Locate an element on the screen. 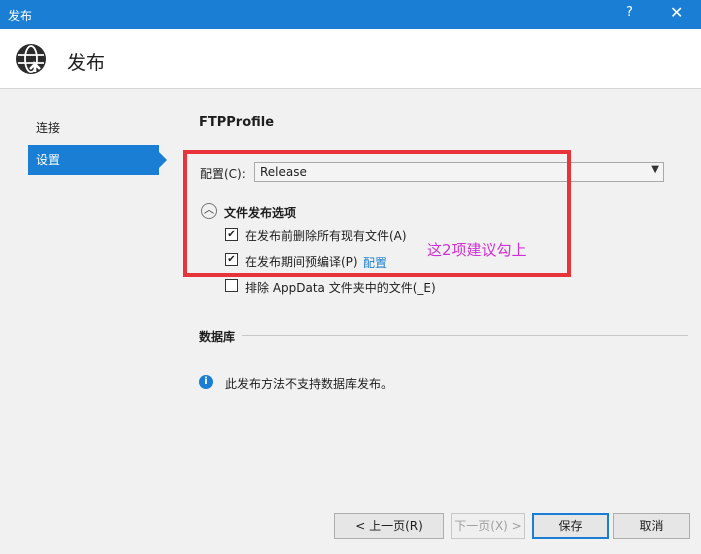 The height and width of the screenshot is (554, 701). profile-name: FTPProfile is located at coordinates (237, 122).